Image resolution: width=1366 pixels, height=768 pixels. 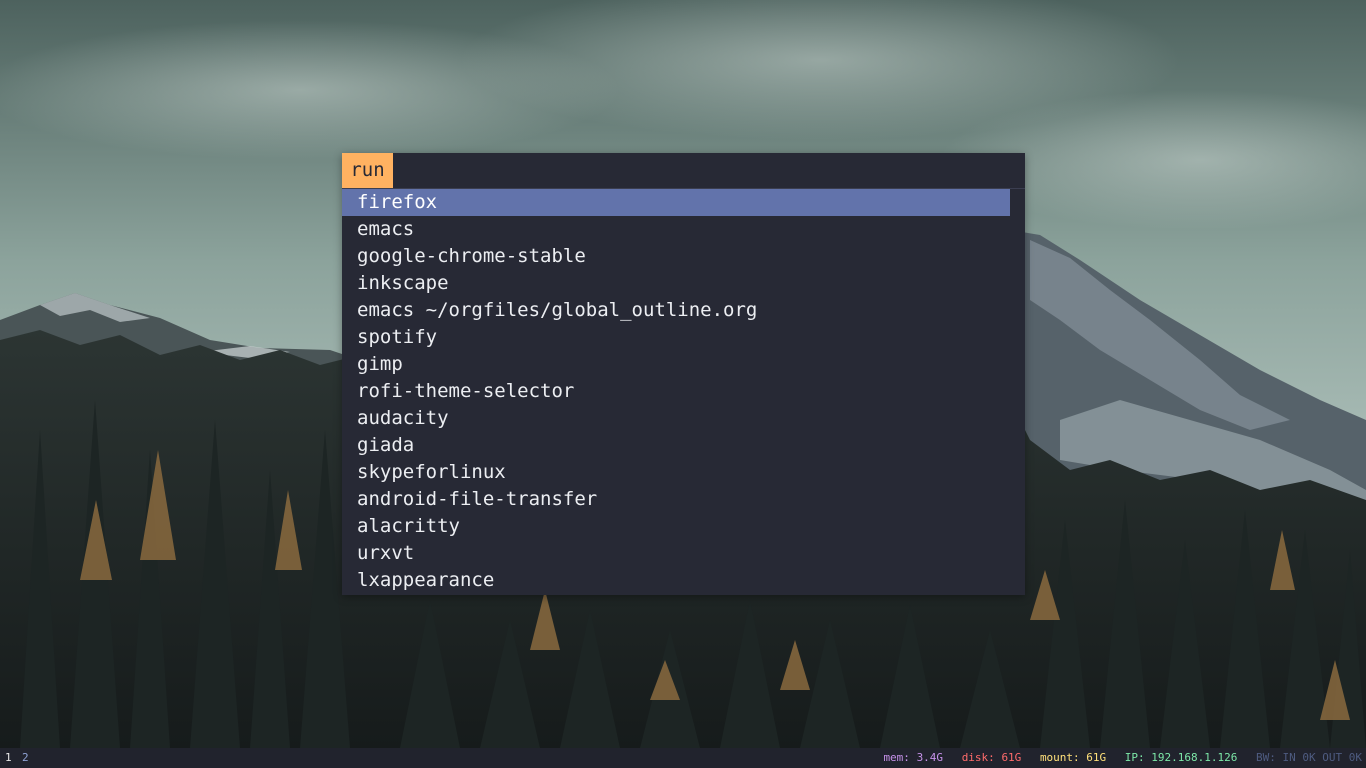 I want to click on bandwidth-value: IN 0K OUT 0K, so click(x=1322, y=757).